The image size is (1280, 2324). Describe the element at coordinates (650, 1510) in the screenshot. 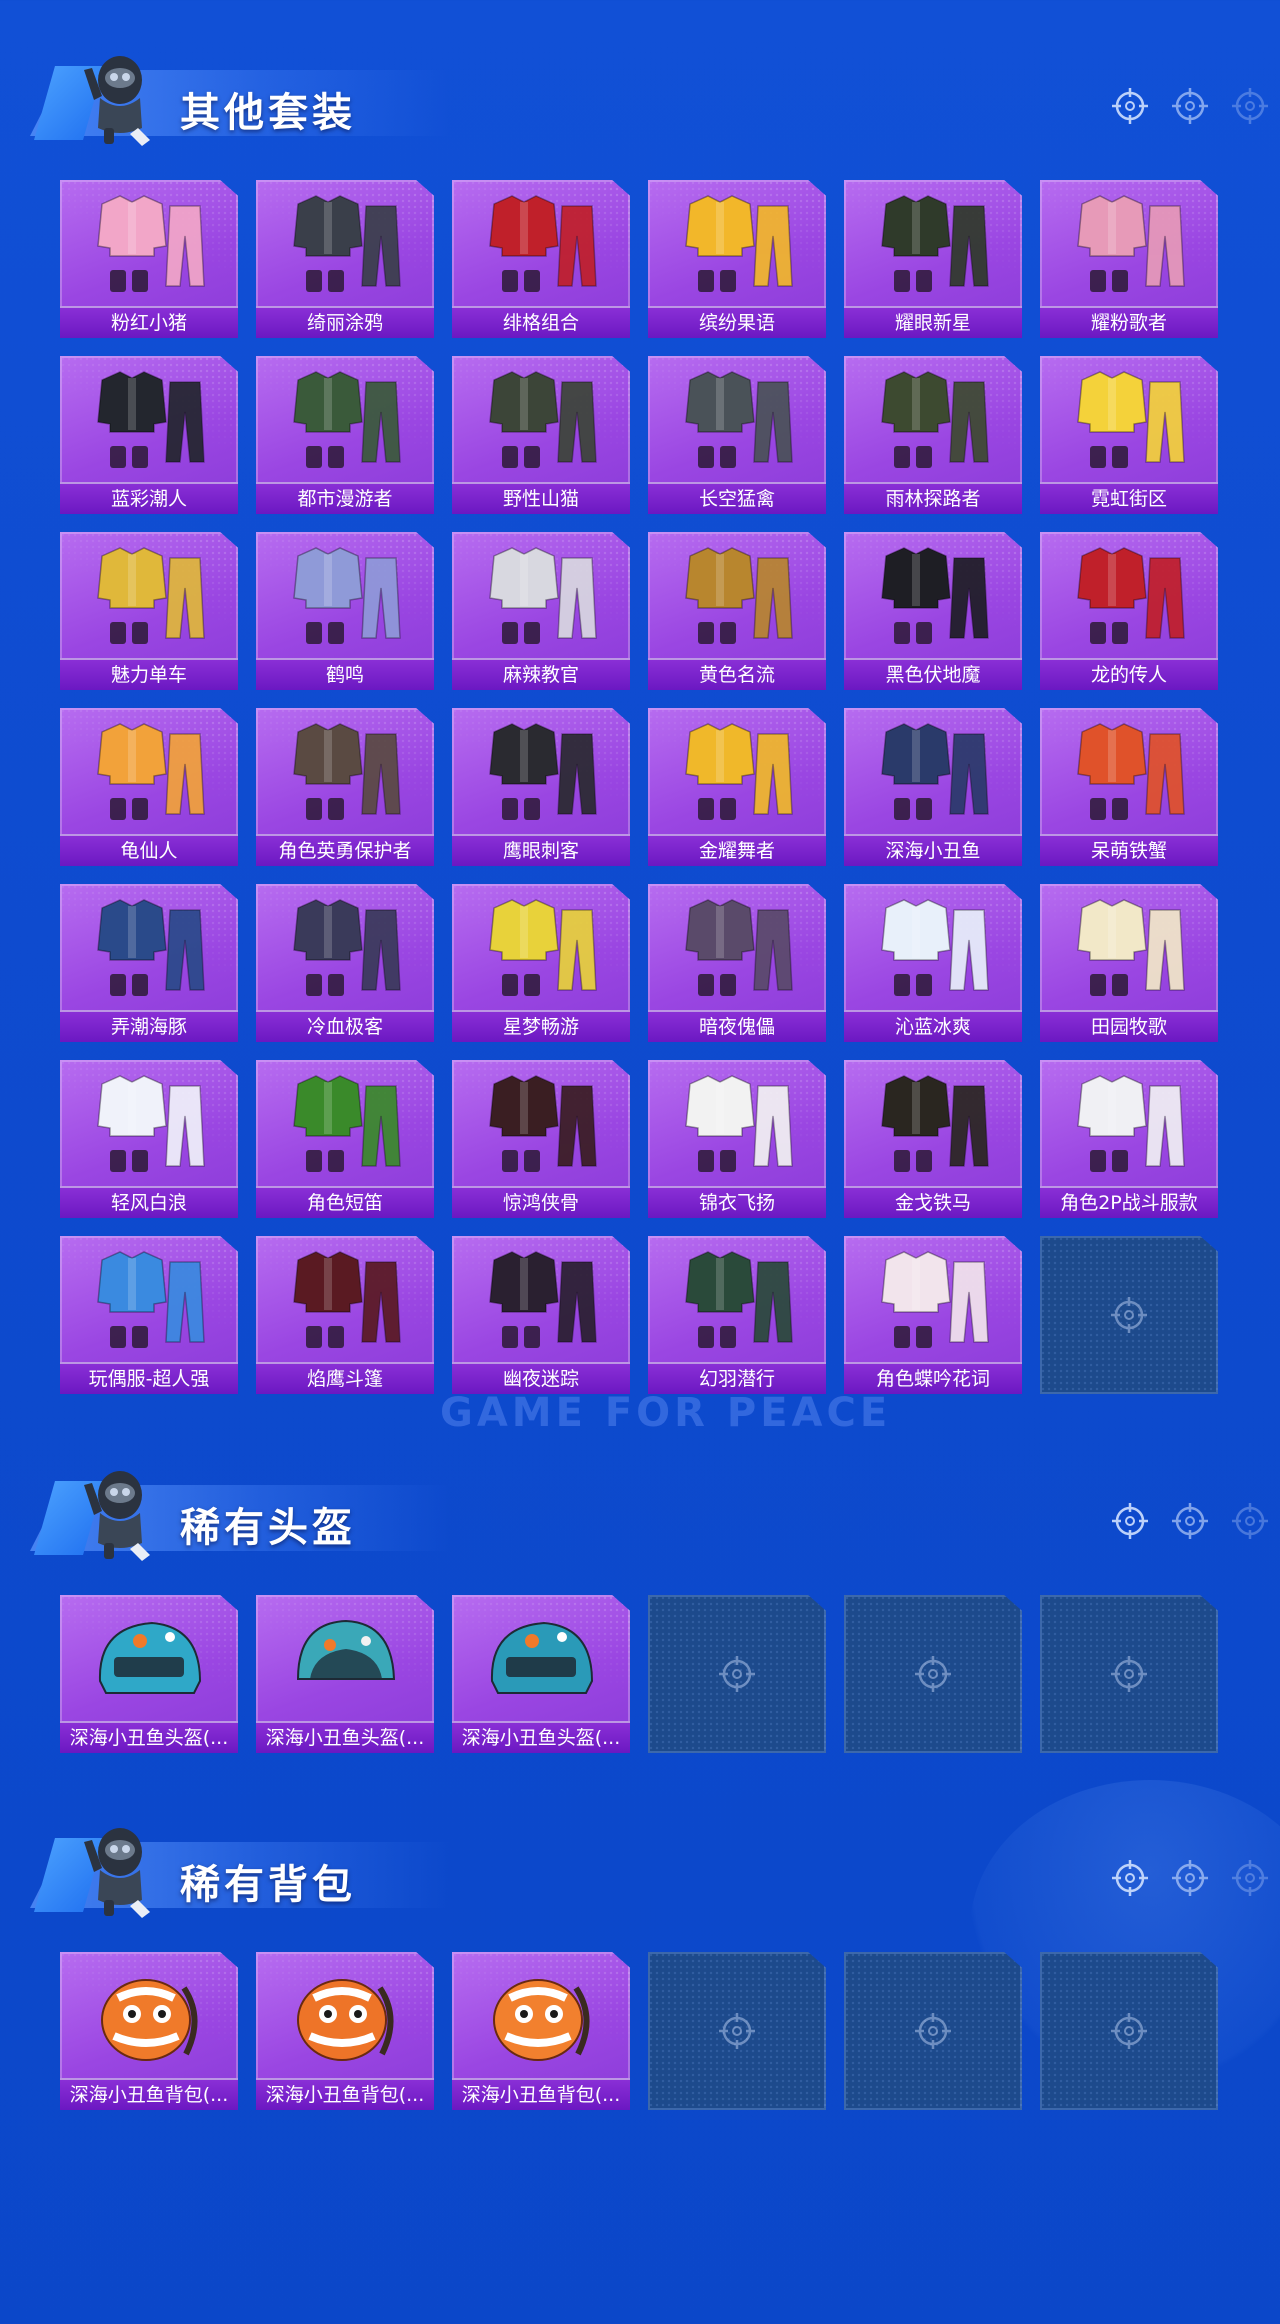

I see `section-header: 稀有头盔` at that location.